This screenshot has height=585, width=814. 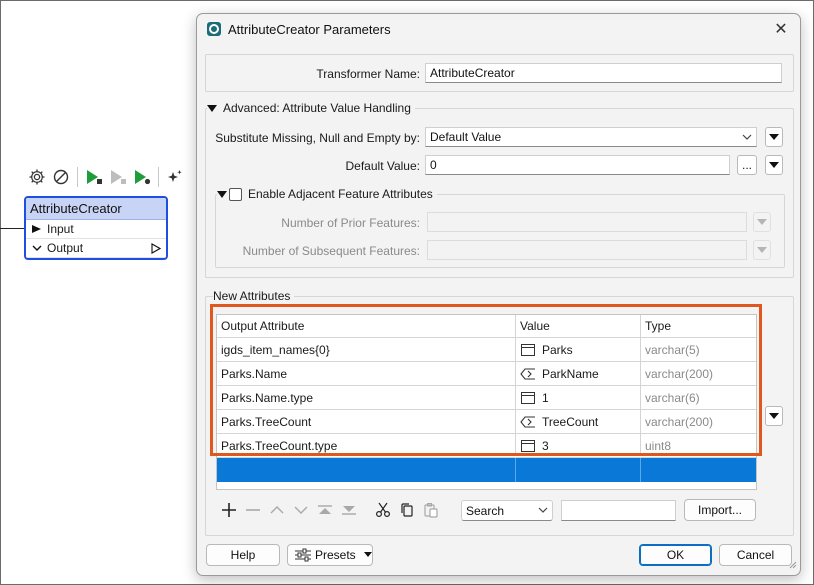 What do you see at coordinates (699, 397) in the screenshot?
I see `type-cell: varchar(6)` at bounding box center [699, 397].